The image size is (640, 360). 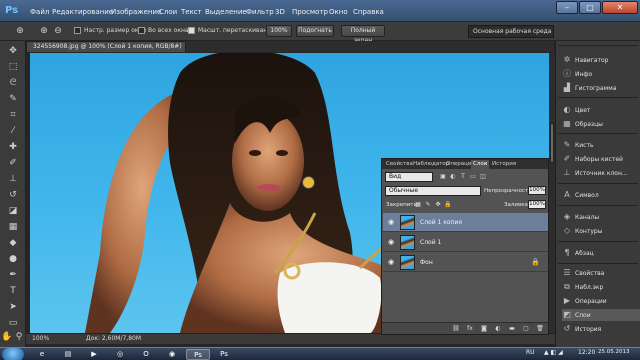 What do you see at coordinates (13, 195) in the screenshot?
I see `history-brush-tool-icon: ↺` at bounding box center [13, 195].